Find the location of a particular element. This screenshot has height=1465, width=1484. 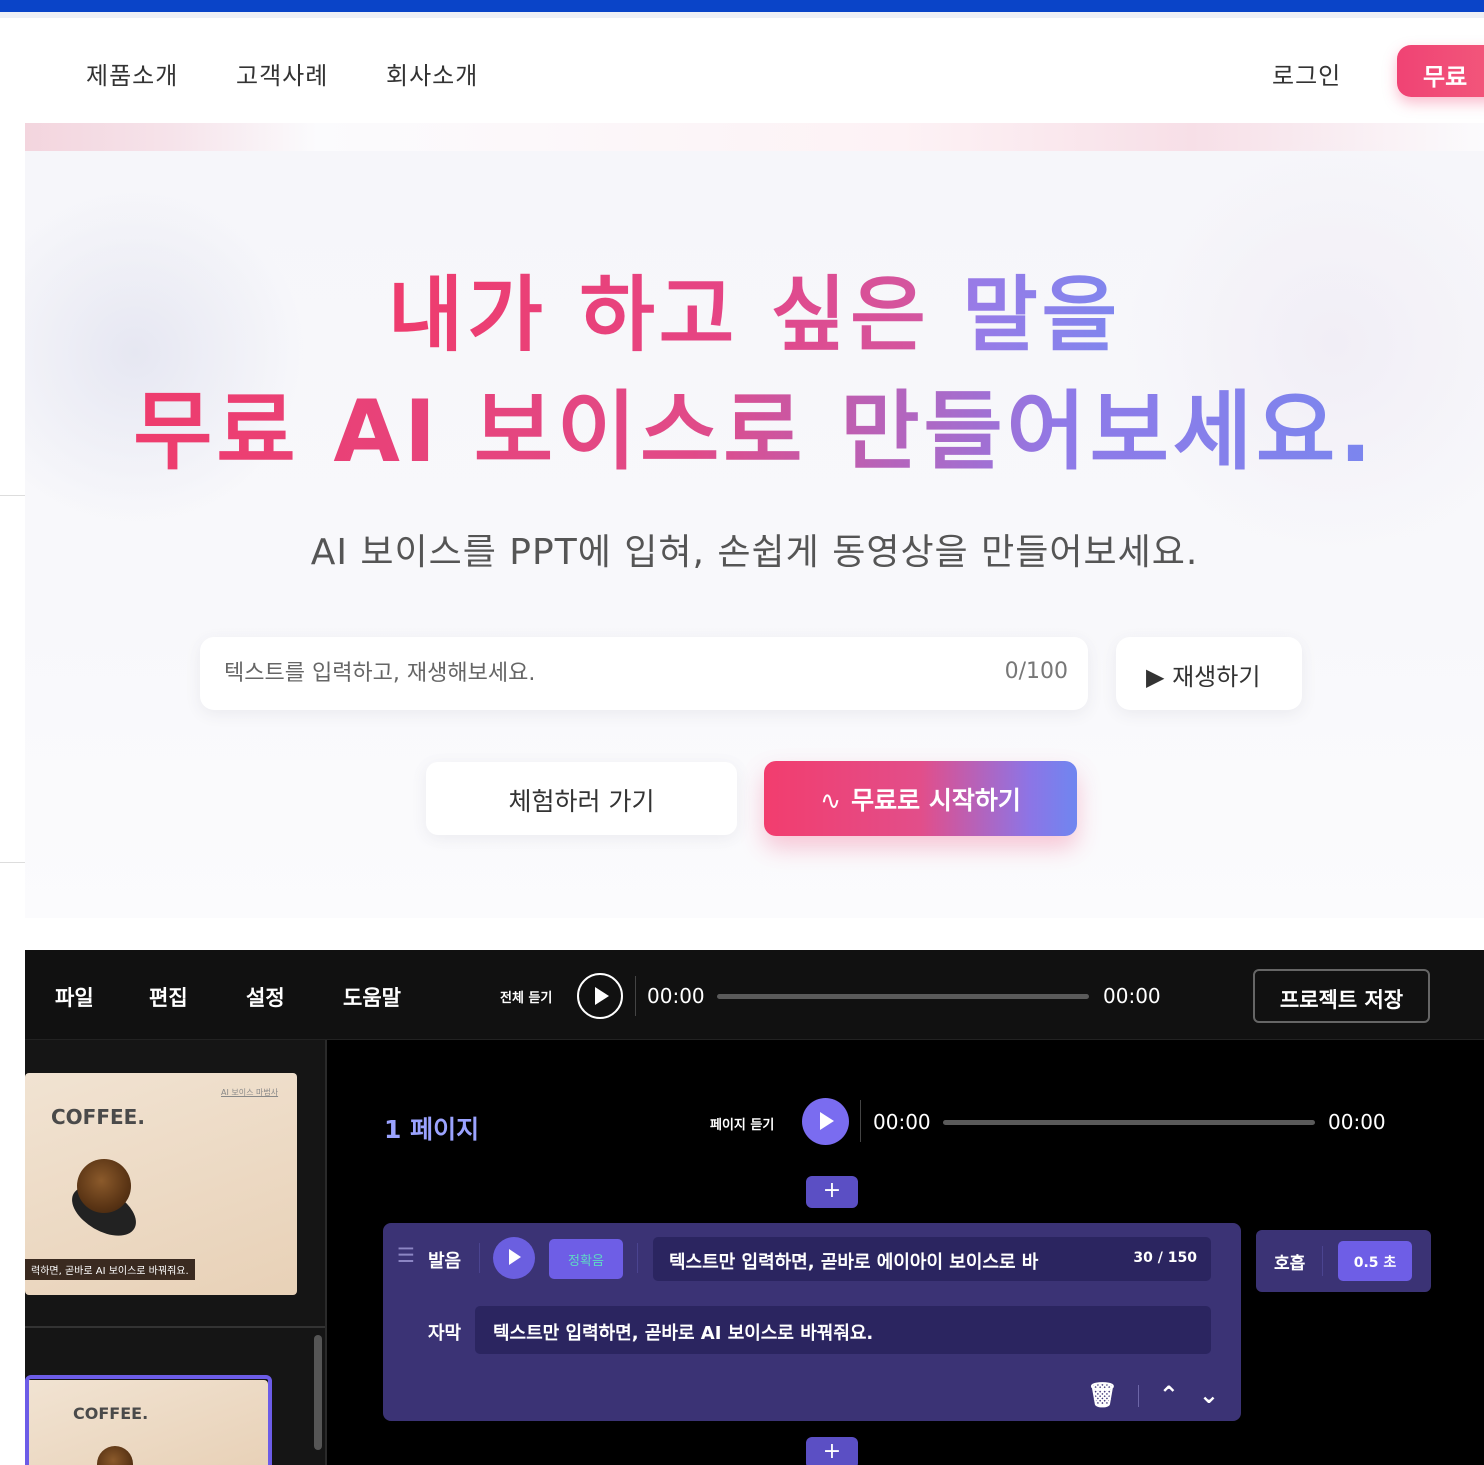

login-link: 로그인 is located at coordinates (1306, 73).